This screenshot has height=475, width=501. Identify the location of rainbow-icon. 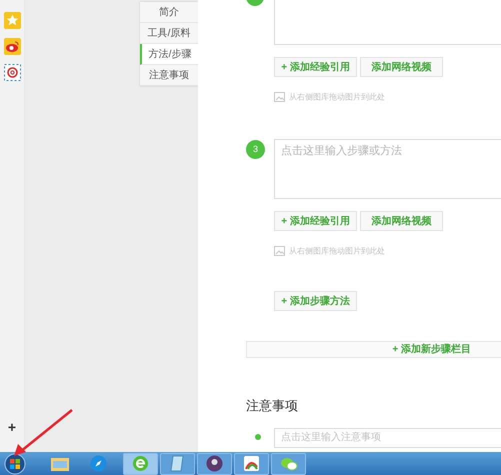
(251, 463).